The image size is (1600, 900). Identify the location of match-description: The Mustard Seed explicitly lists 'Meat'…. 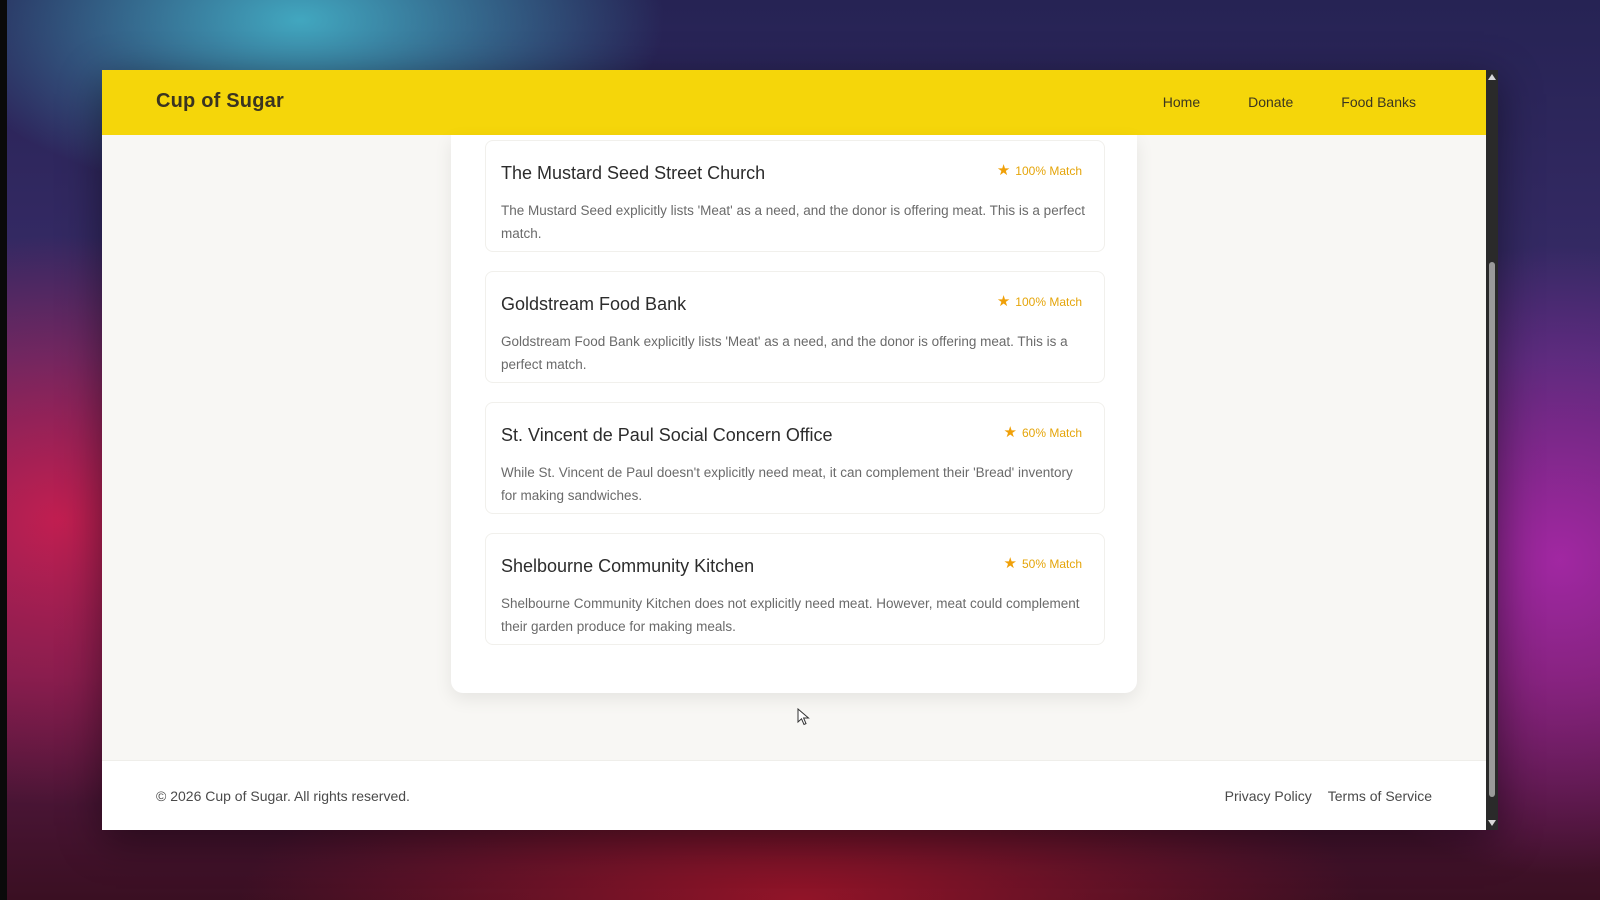
(793, 222).